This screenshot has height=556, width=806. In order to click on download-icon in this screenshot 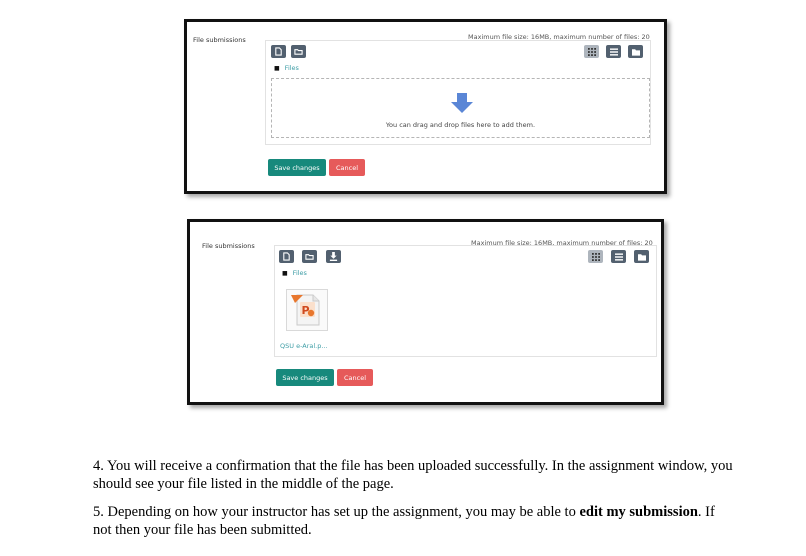, I will do `click(333, 256)`.